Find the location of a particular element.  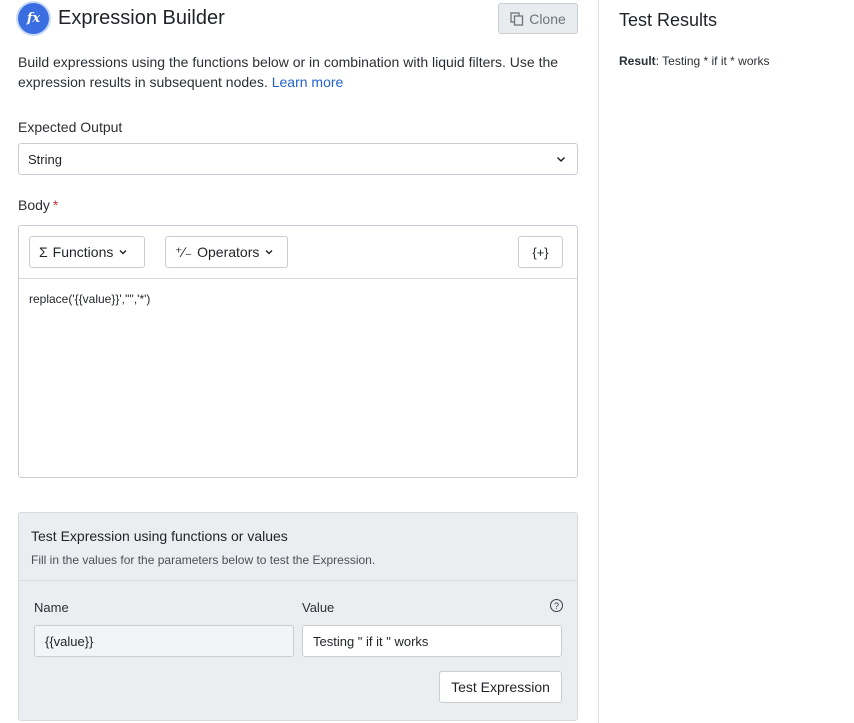

operators-label: Operators is located at coordinates (228, 252).